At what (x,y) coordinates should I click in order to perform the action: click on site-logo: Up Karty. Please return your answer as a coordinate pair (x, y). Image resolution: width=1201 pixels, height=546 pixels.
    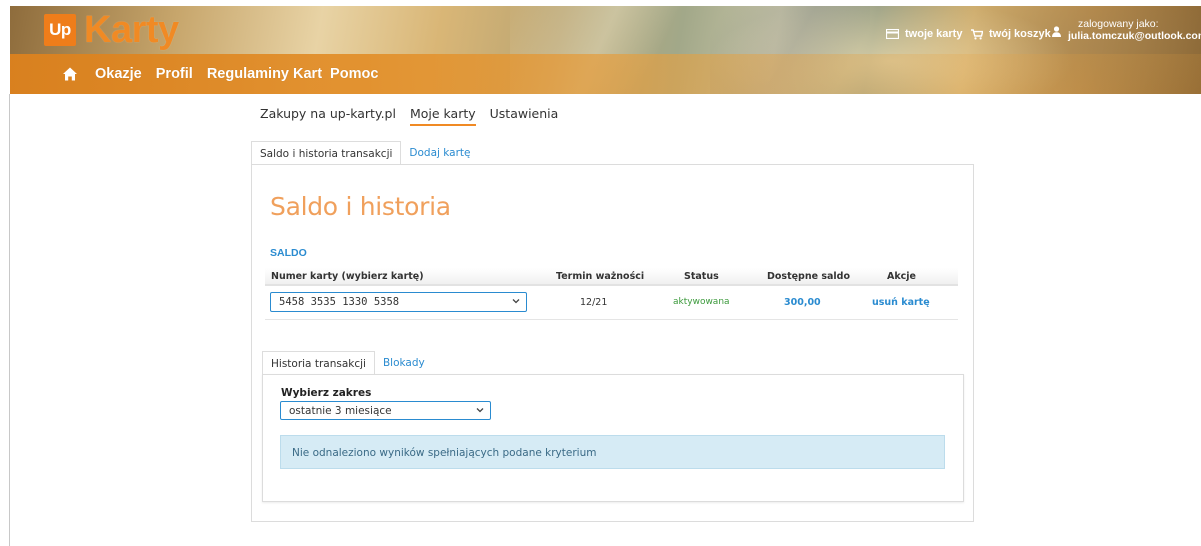
    Looking at the image, I should click on (111, 30).